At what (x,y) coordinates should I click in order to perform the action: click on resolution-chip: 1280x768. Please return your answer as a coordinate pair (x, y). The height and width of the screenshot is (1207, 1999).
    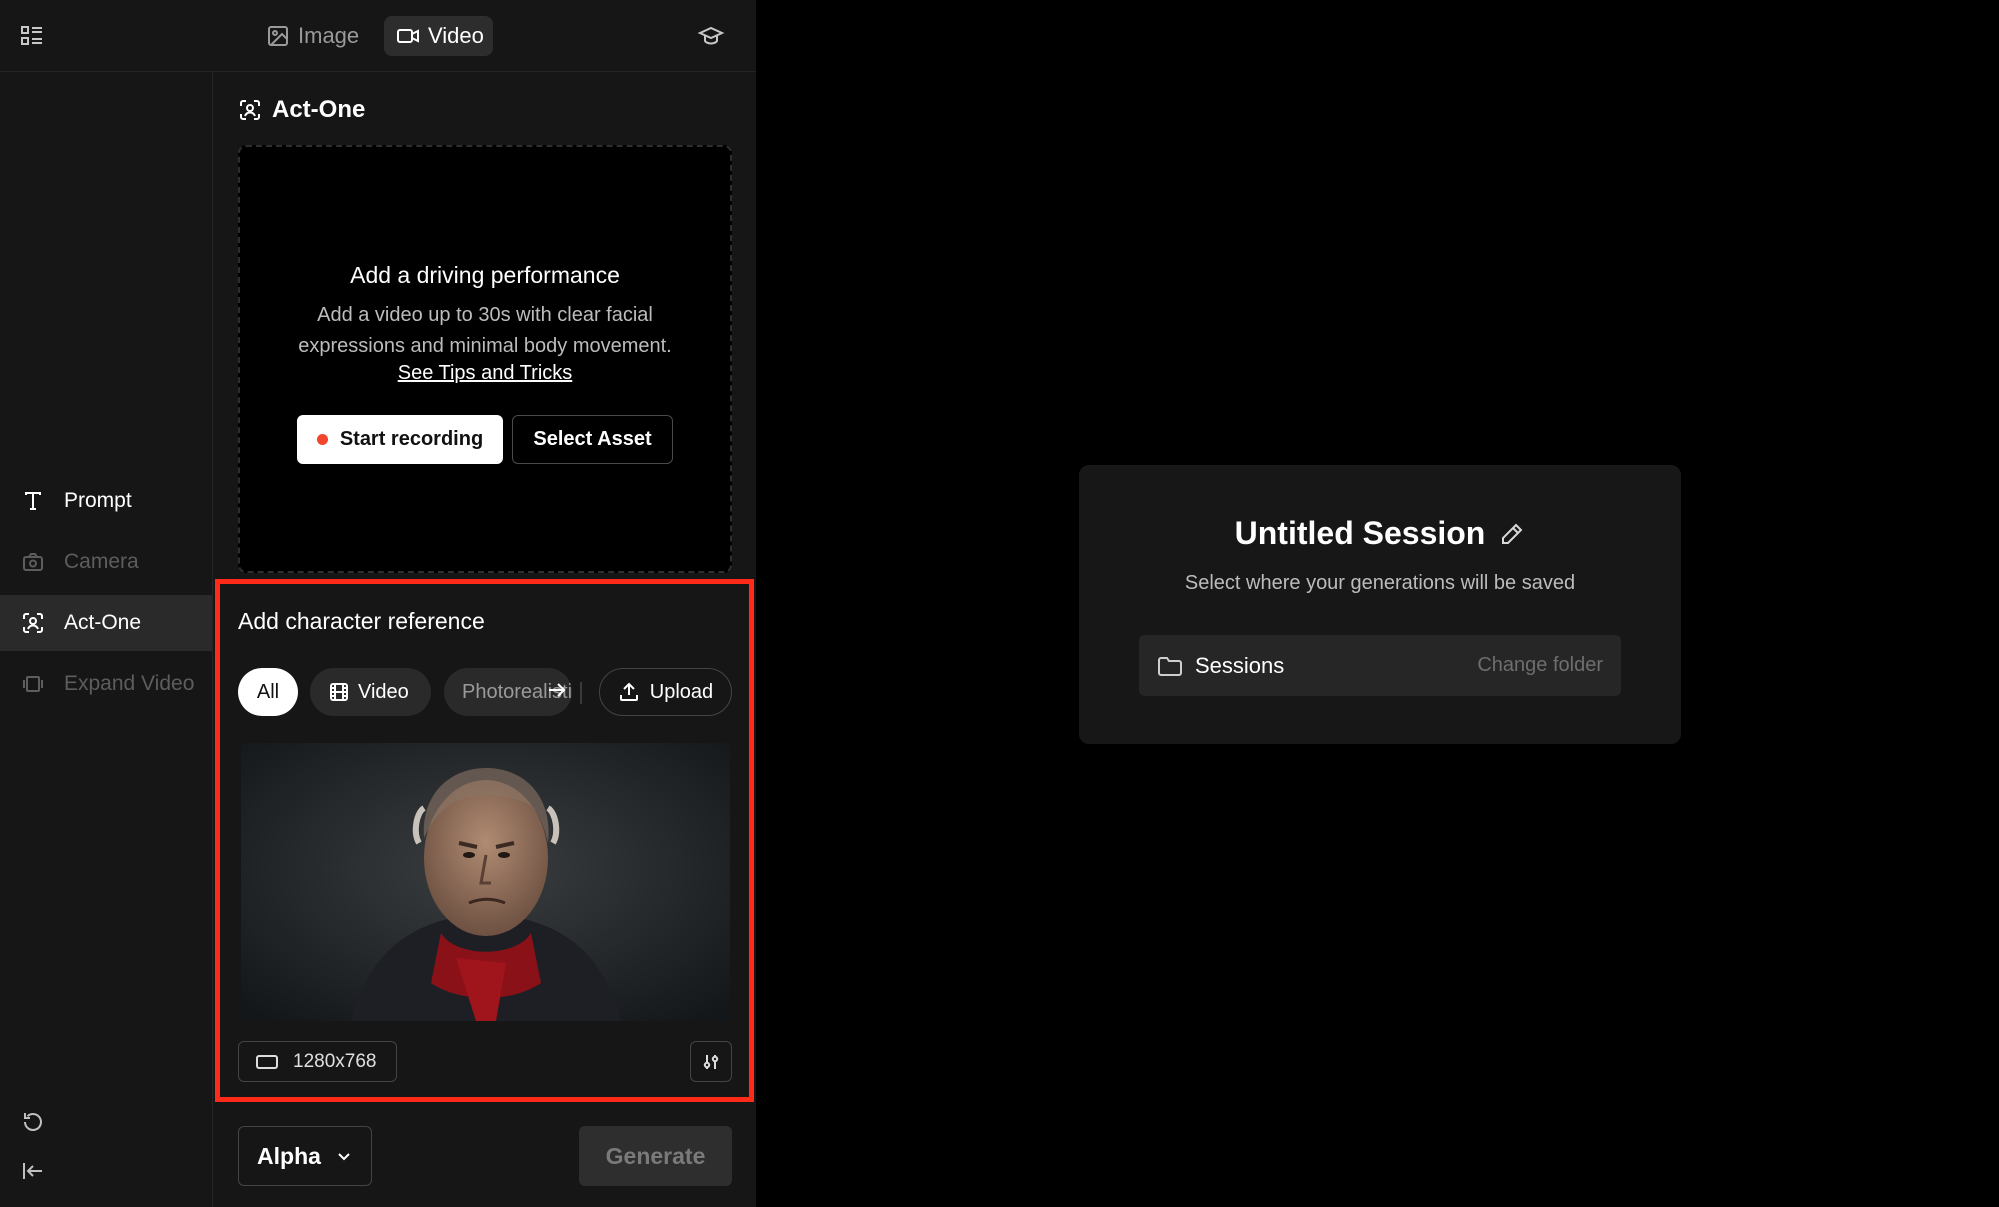
    Looking at the image, I should click on (317, 1061).